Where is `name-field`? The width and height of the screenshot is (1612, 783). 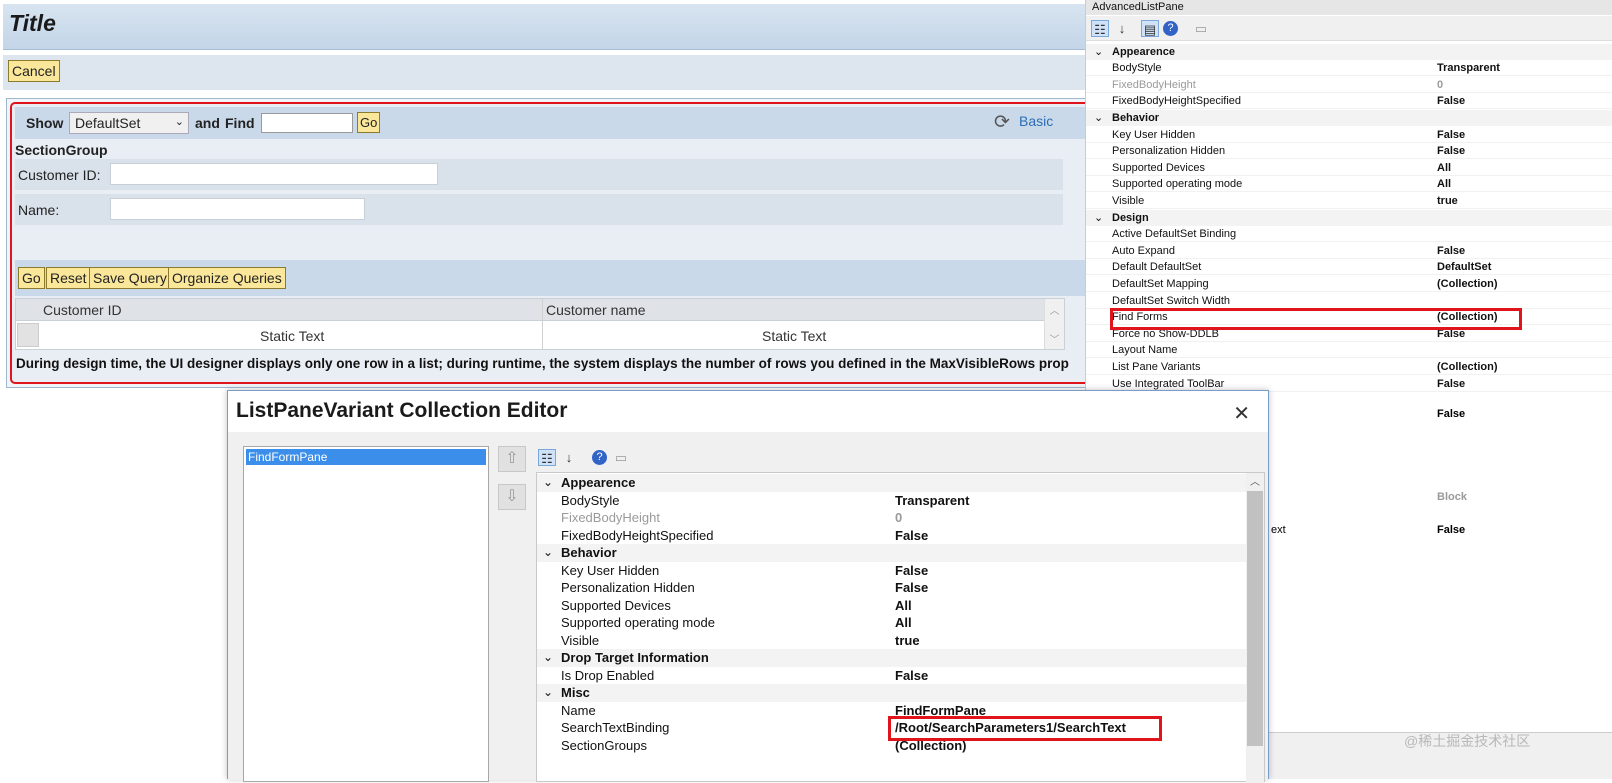 name-field is located at coordinates (237, 209).